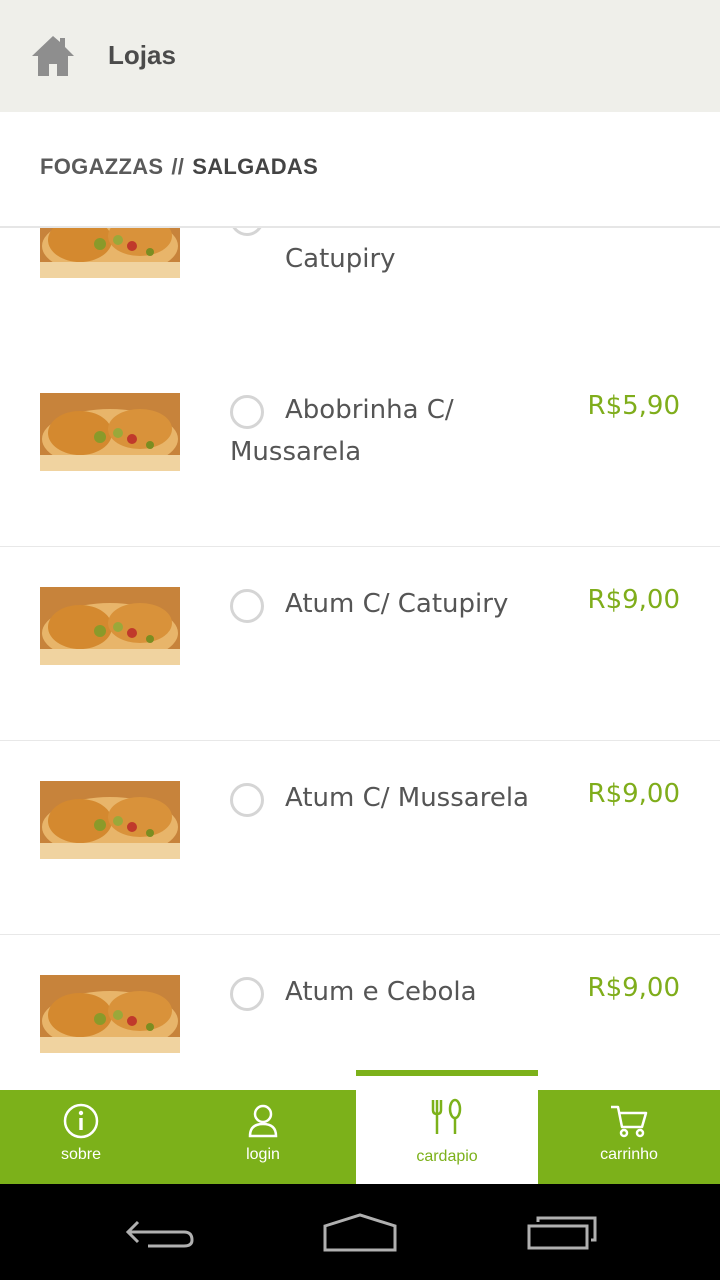 This screenshot has width=720, height=1280. I want to click on app-bar: Lojas, so click(360, 56).